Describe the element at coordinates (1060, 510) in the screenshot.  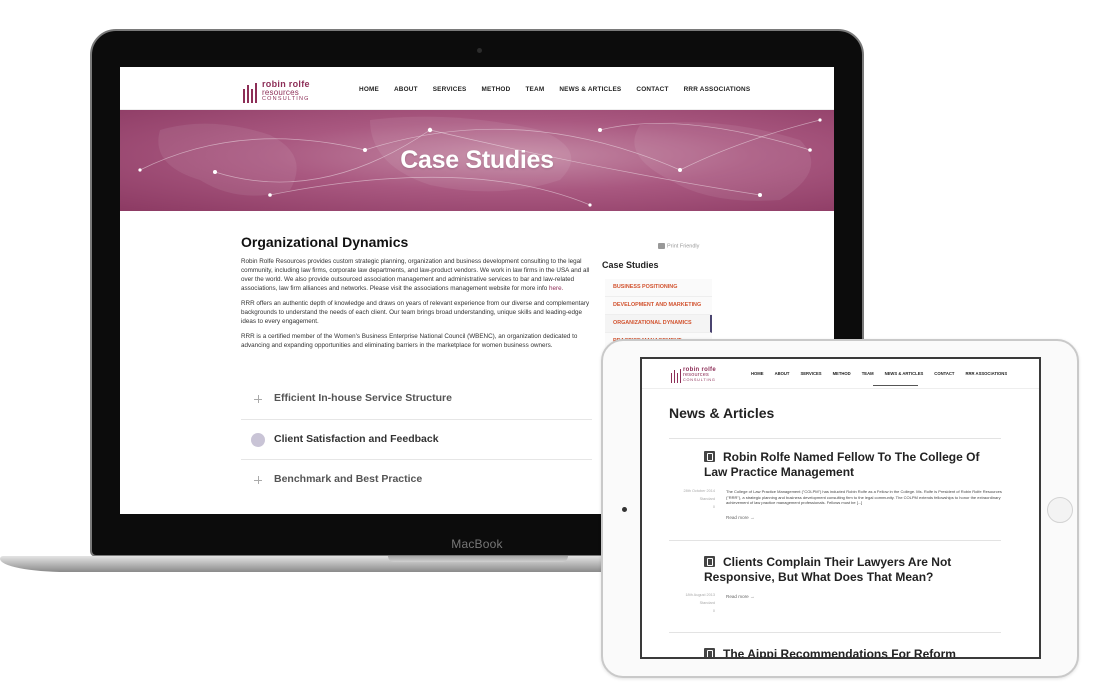
I see `ipad-home-button` at that location.